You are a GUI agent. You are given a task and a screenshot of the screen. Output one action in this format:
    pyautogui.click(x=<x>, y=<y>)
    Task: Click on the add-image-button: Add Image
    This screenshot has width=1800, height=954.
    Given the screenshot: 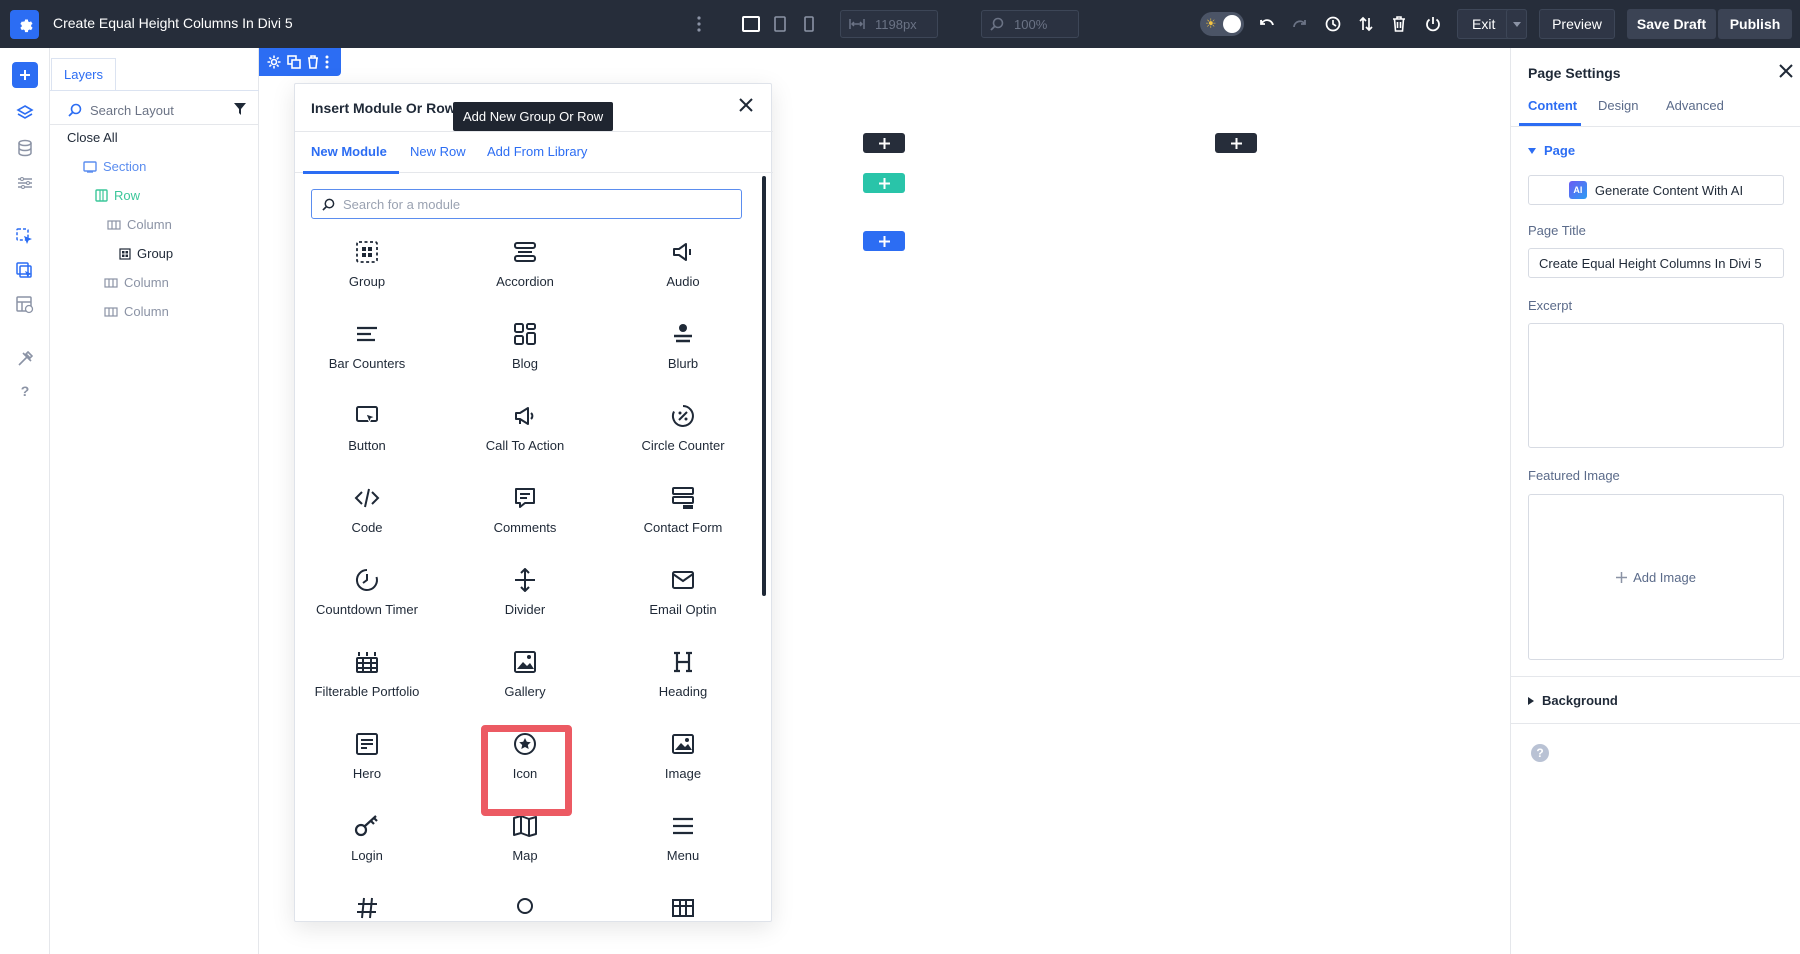 What is the action you would take?
    pyautogui.click(x=1656, y=577)
    